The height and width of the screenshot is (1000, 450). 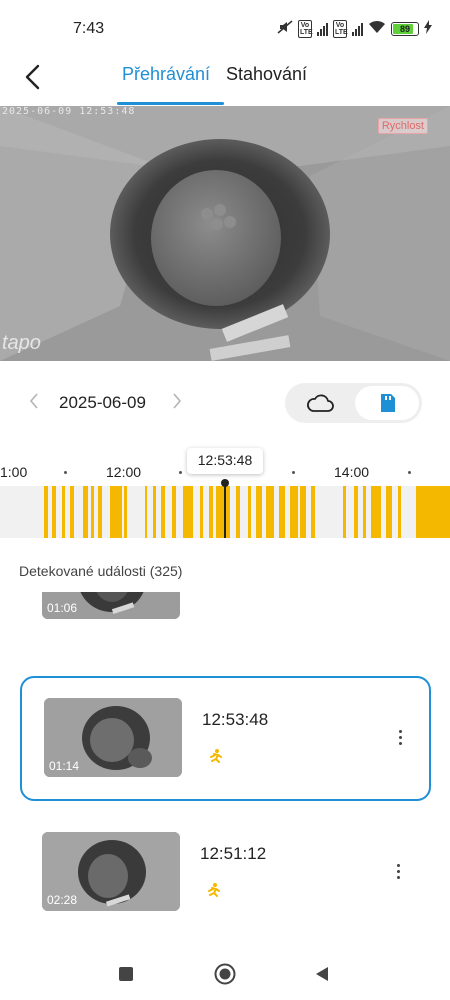 I want to click on cloud-storage-button, so click(x=320, y=403).